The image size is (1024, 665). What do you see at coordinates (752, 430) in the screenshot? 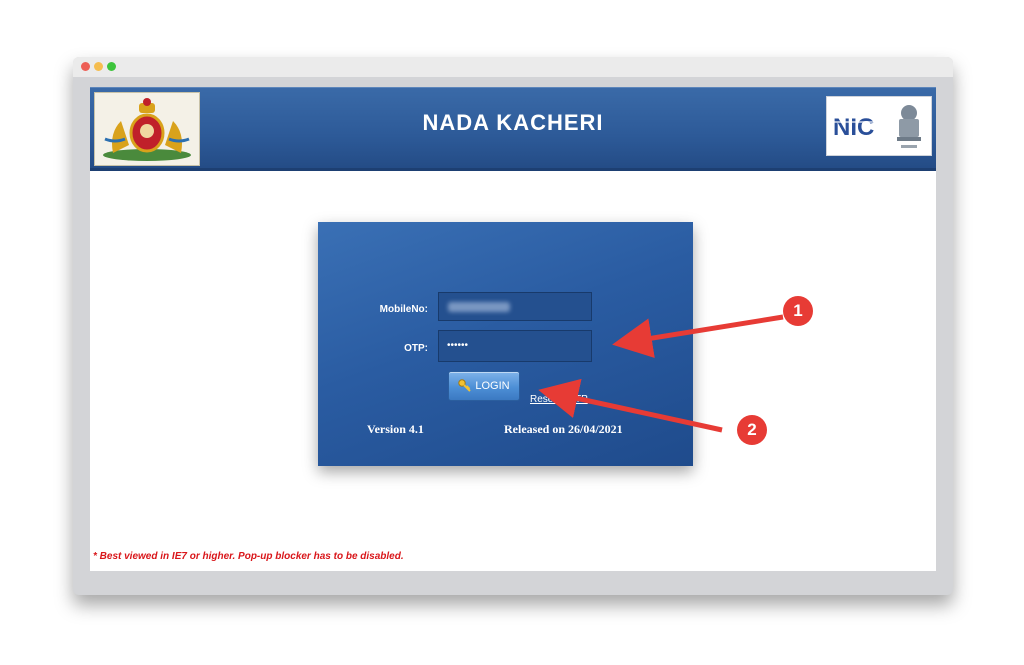
I see `annotation-badge-2: 2` at bounding box center [752, 430].